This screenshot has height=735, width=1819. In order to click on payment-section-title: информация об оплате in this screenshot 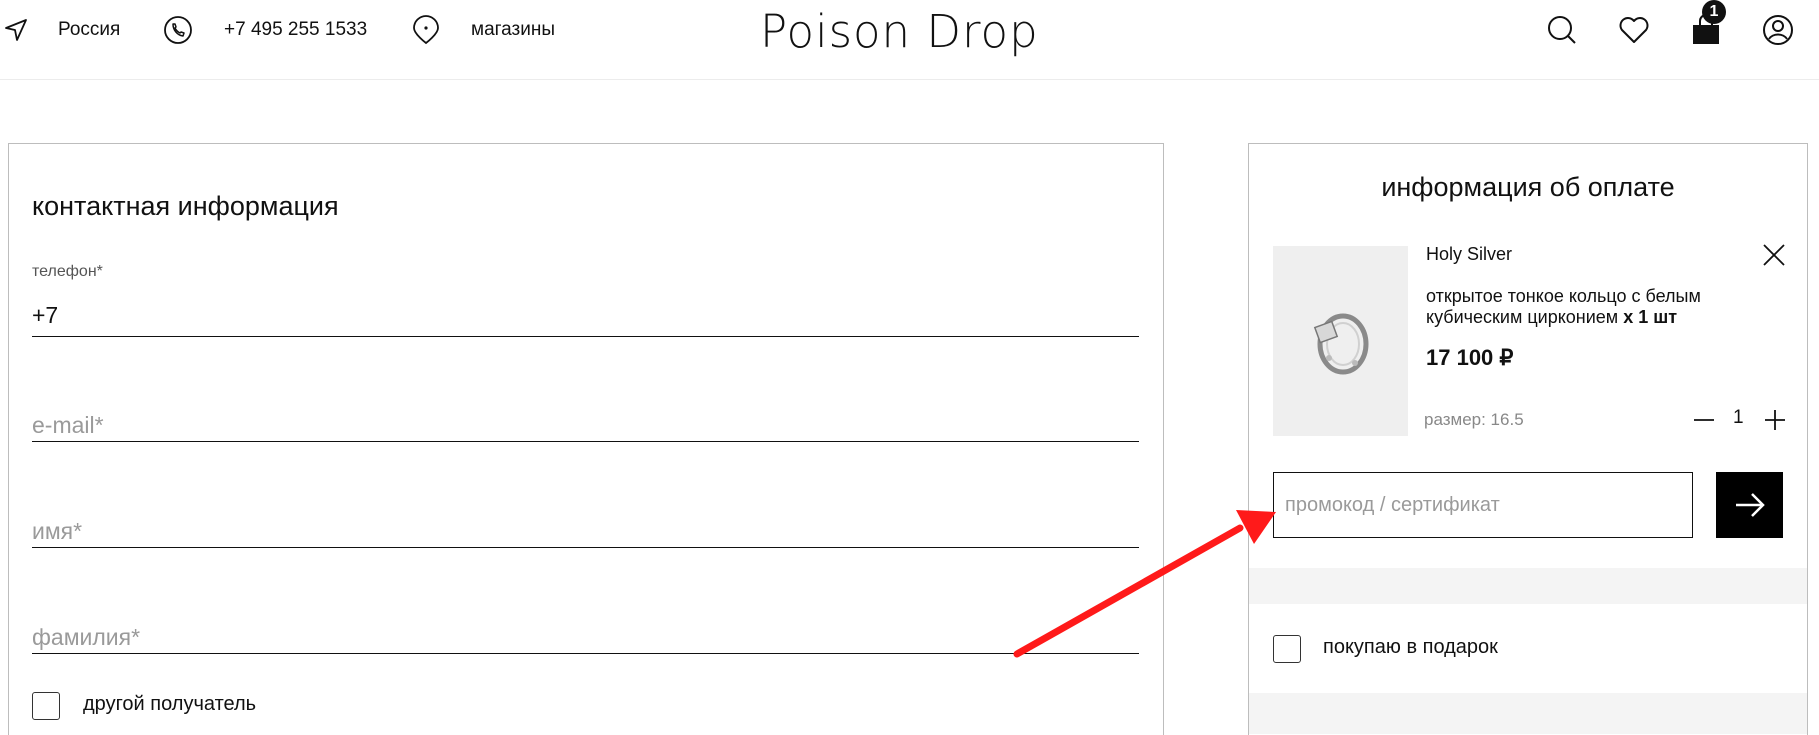, I will do `click(1528, 187)`.